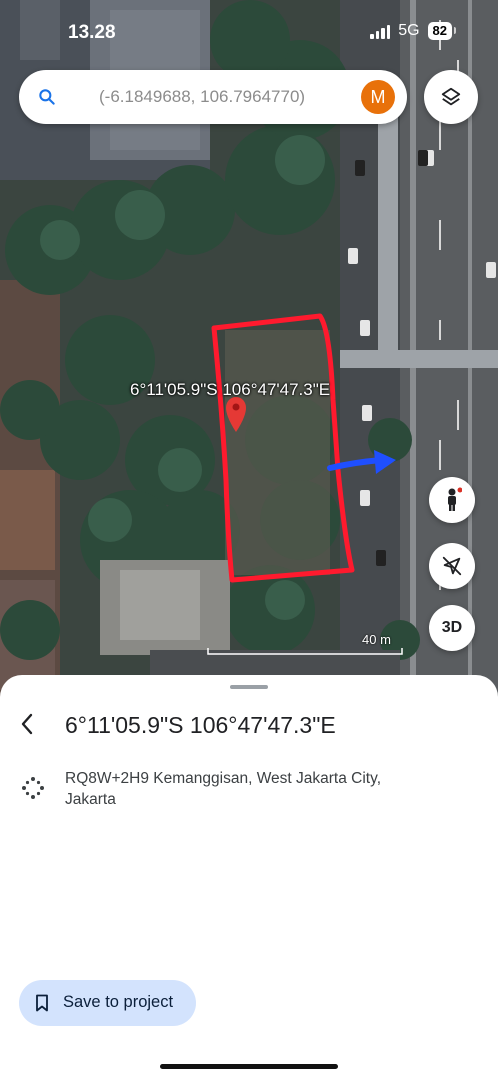  I want to click on bookmark-icon, so click(42, 1003).